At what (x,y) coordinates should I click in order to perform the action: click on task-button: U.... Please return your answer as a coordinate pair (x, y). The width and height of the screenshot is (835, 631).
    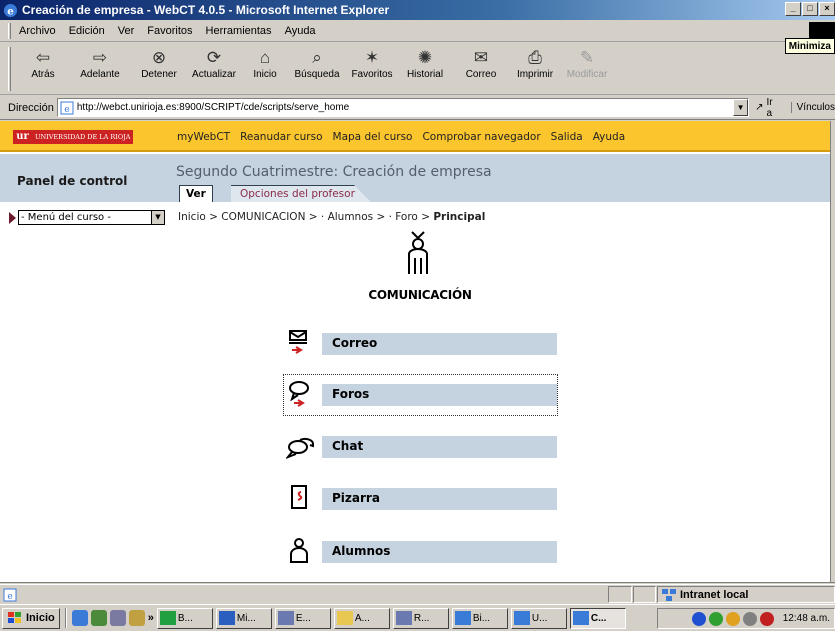
    Looking at the image, I should click on (538, 618).